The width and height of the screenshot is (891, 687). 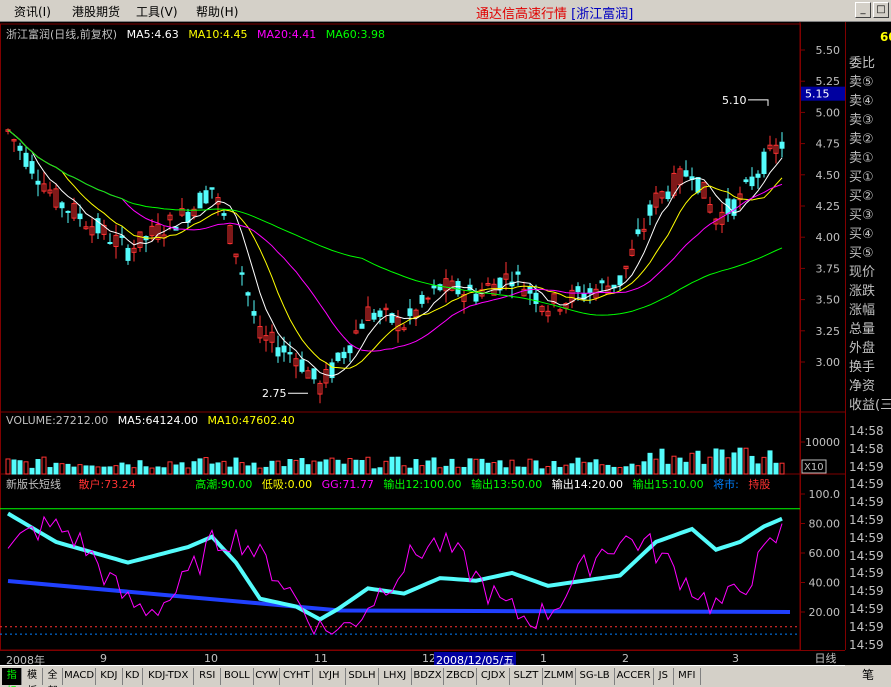 What do you see at coordinates (507, 484) in the screenshot?
I see `output13-value: 输出13:50.00` at bounding box center [507, 484].